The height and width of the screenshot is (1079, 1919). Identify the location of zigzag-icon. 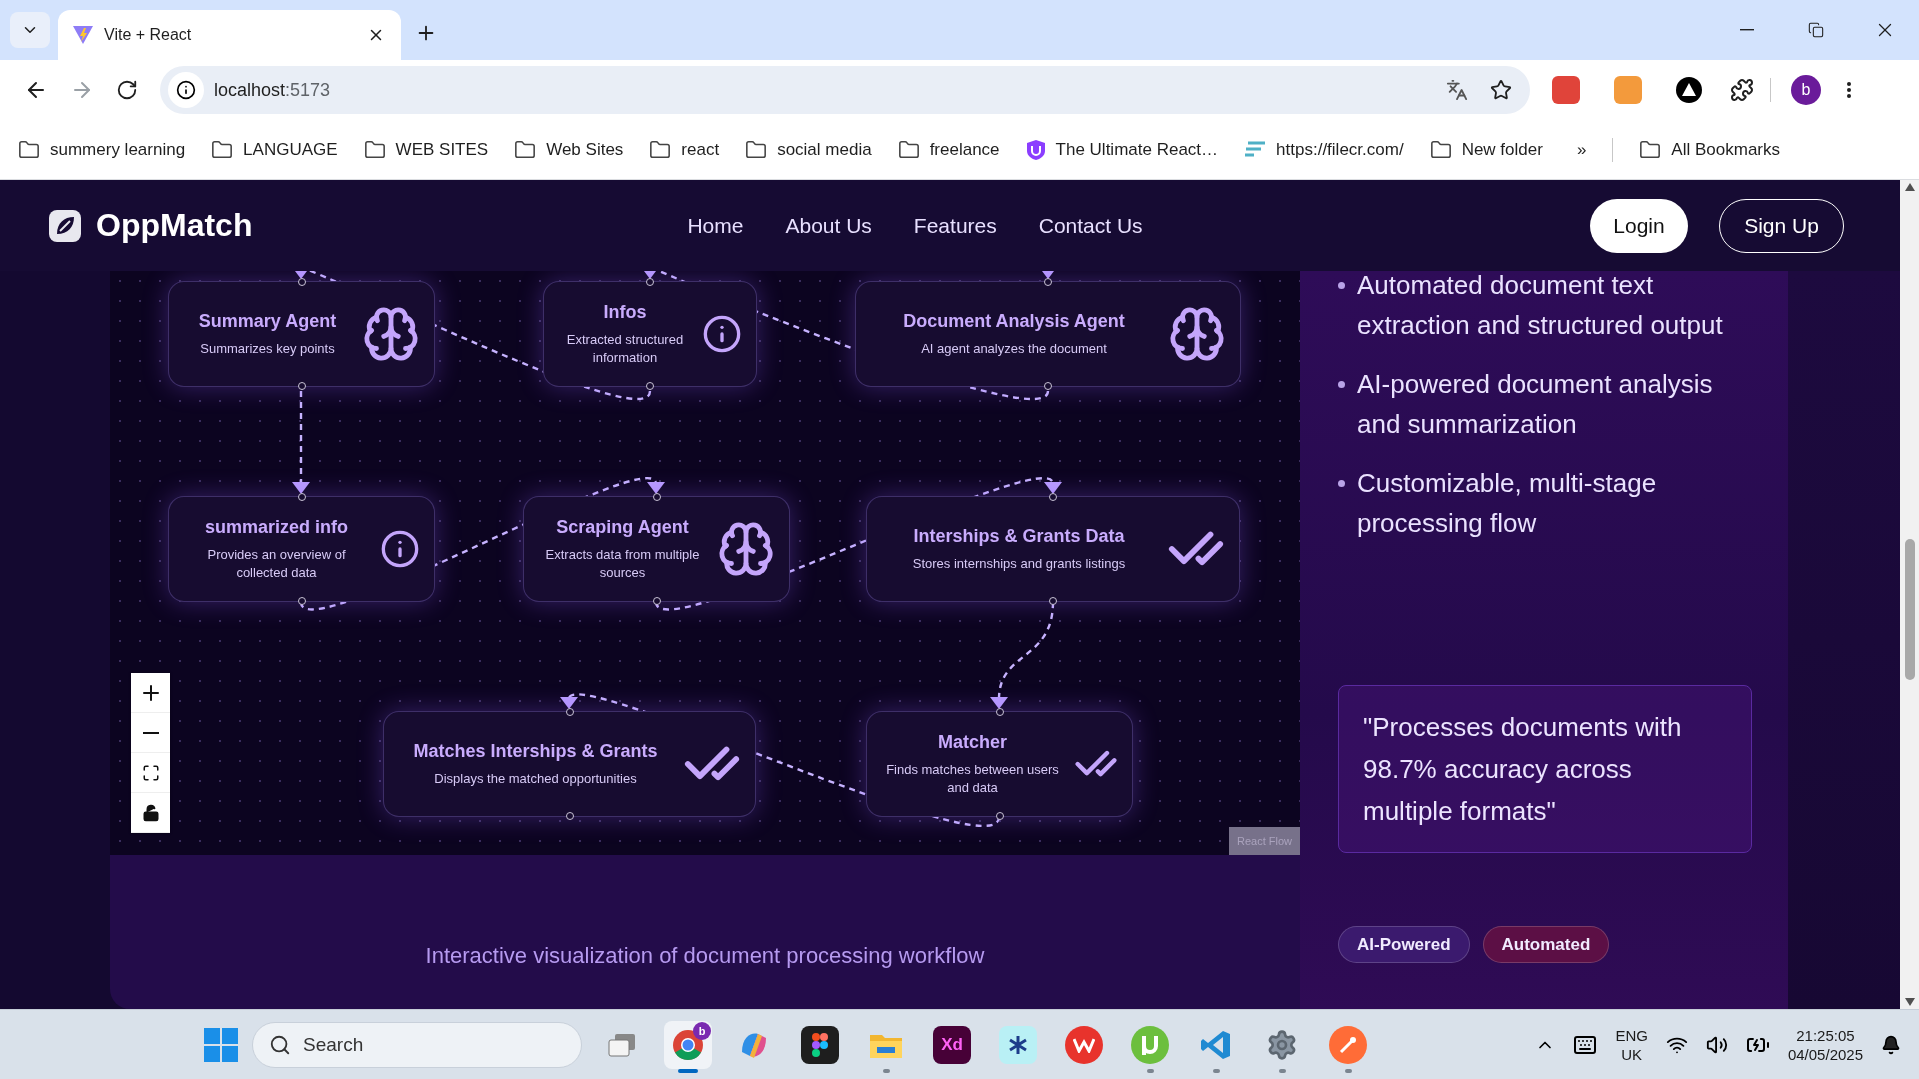
(1084, 1044).